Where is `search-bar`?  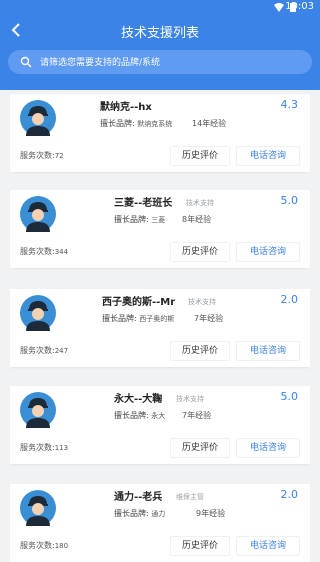
search-bar is located at coordinates (160, 62).